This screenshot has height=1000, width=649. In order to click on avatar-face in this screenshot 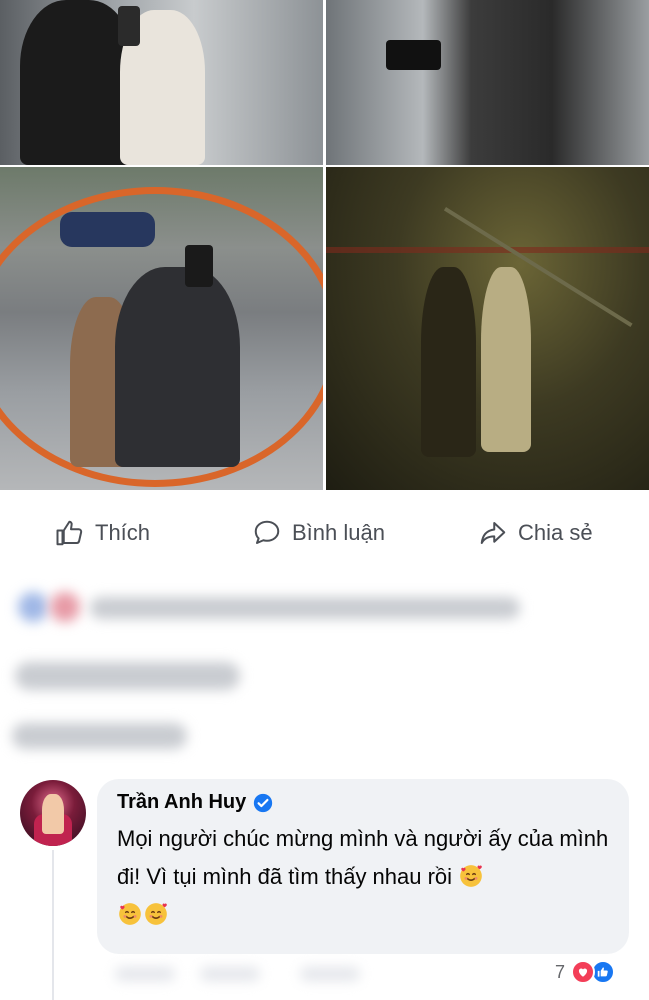, I will do `click(53, 814)`.